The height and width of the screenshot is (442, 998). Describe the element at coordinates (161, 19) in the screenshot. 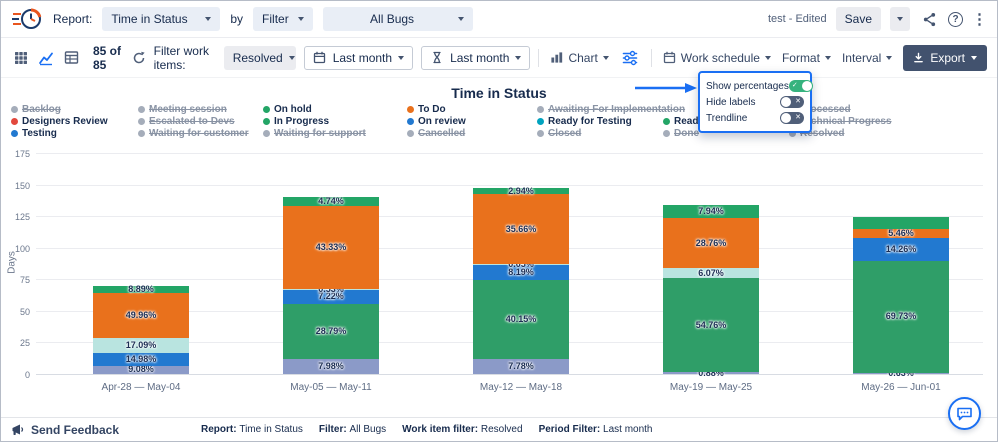

I see `report-type-select: Time in Status` at that location.